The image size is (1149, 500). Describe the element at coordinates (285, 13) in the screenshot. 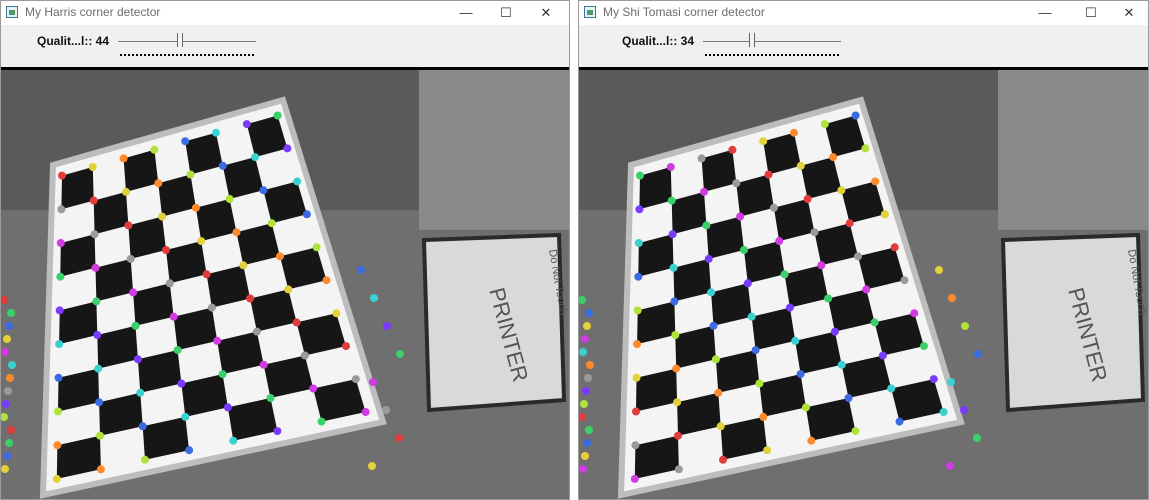

I see `title-bar: My Harris corner detector — ☐ ✕` at that location.